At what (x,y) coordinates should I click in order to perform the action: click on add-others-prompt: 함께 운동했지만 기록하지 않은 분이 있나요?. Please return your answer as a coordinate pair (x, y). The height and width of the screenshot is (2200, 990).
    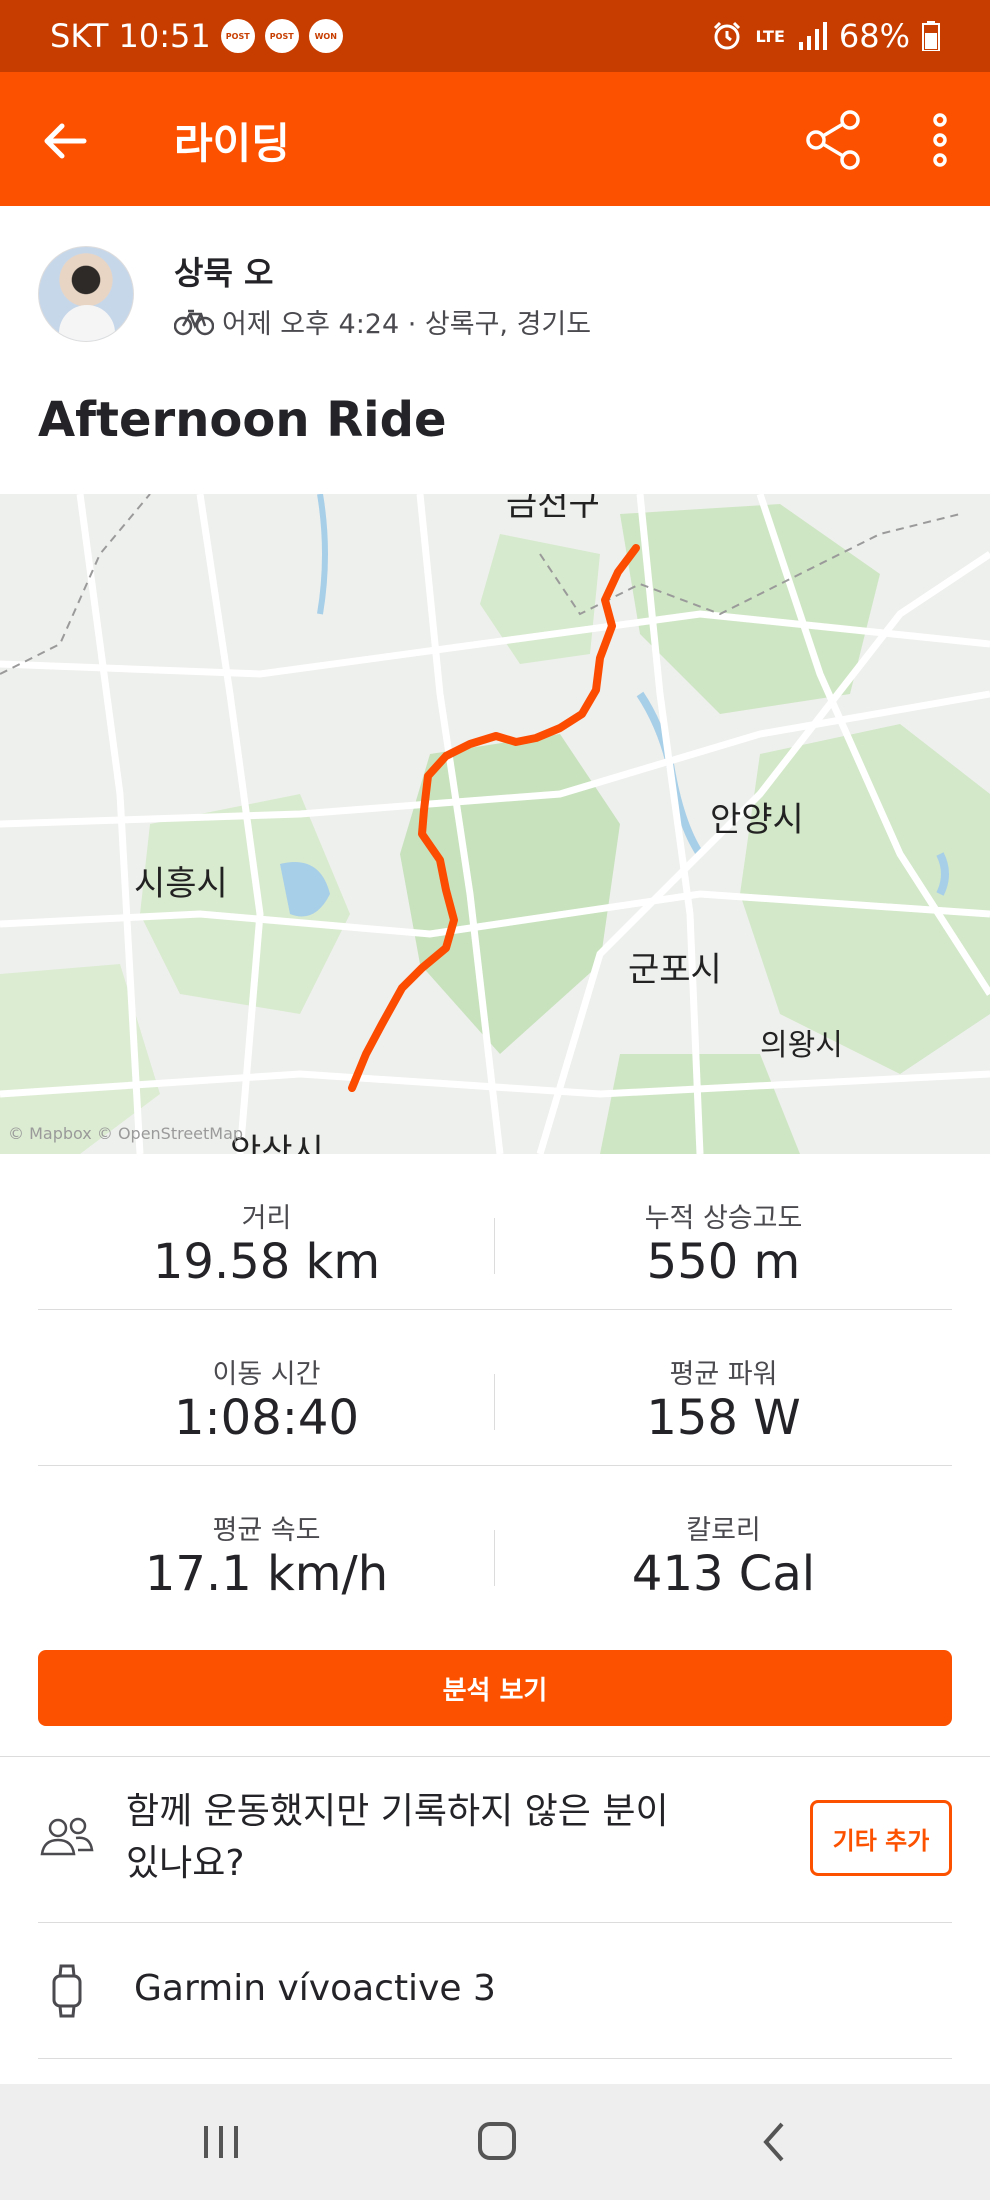
    Looking at the image, I should click on (397, 1837).